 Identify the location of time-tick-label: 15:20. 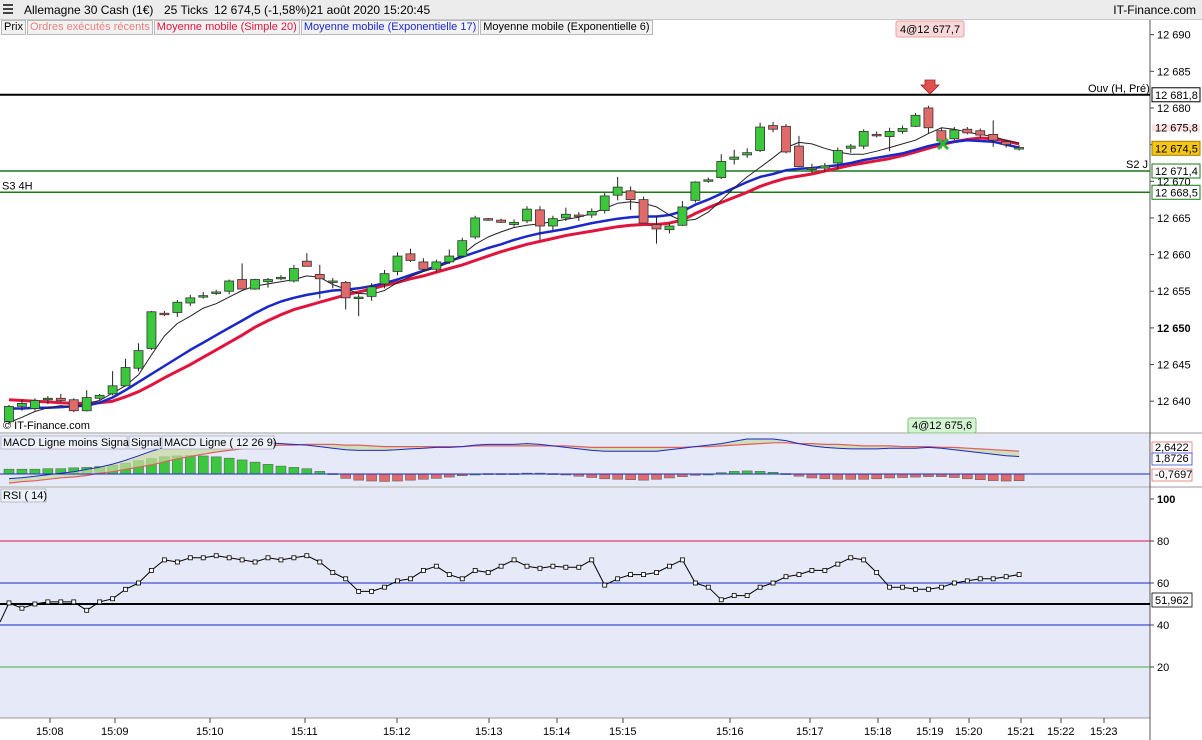
(969, 732).